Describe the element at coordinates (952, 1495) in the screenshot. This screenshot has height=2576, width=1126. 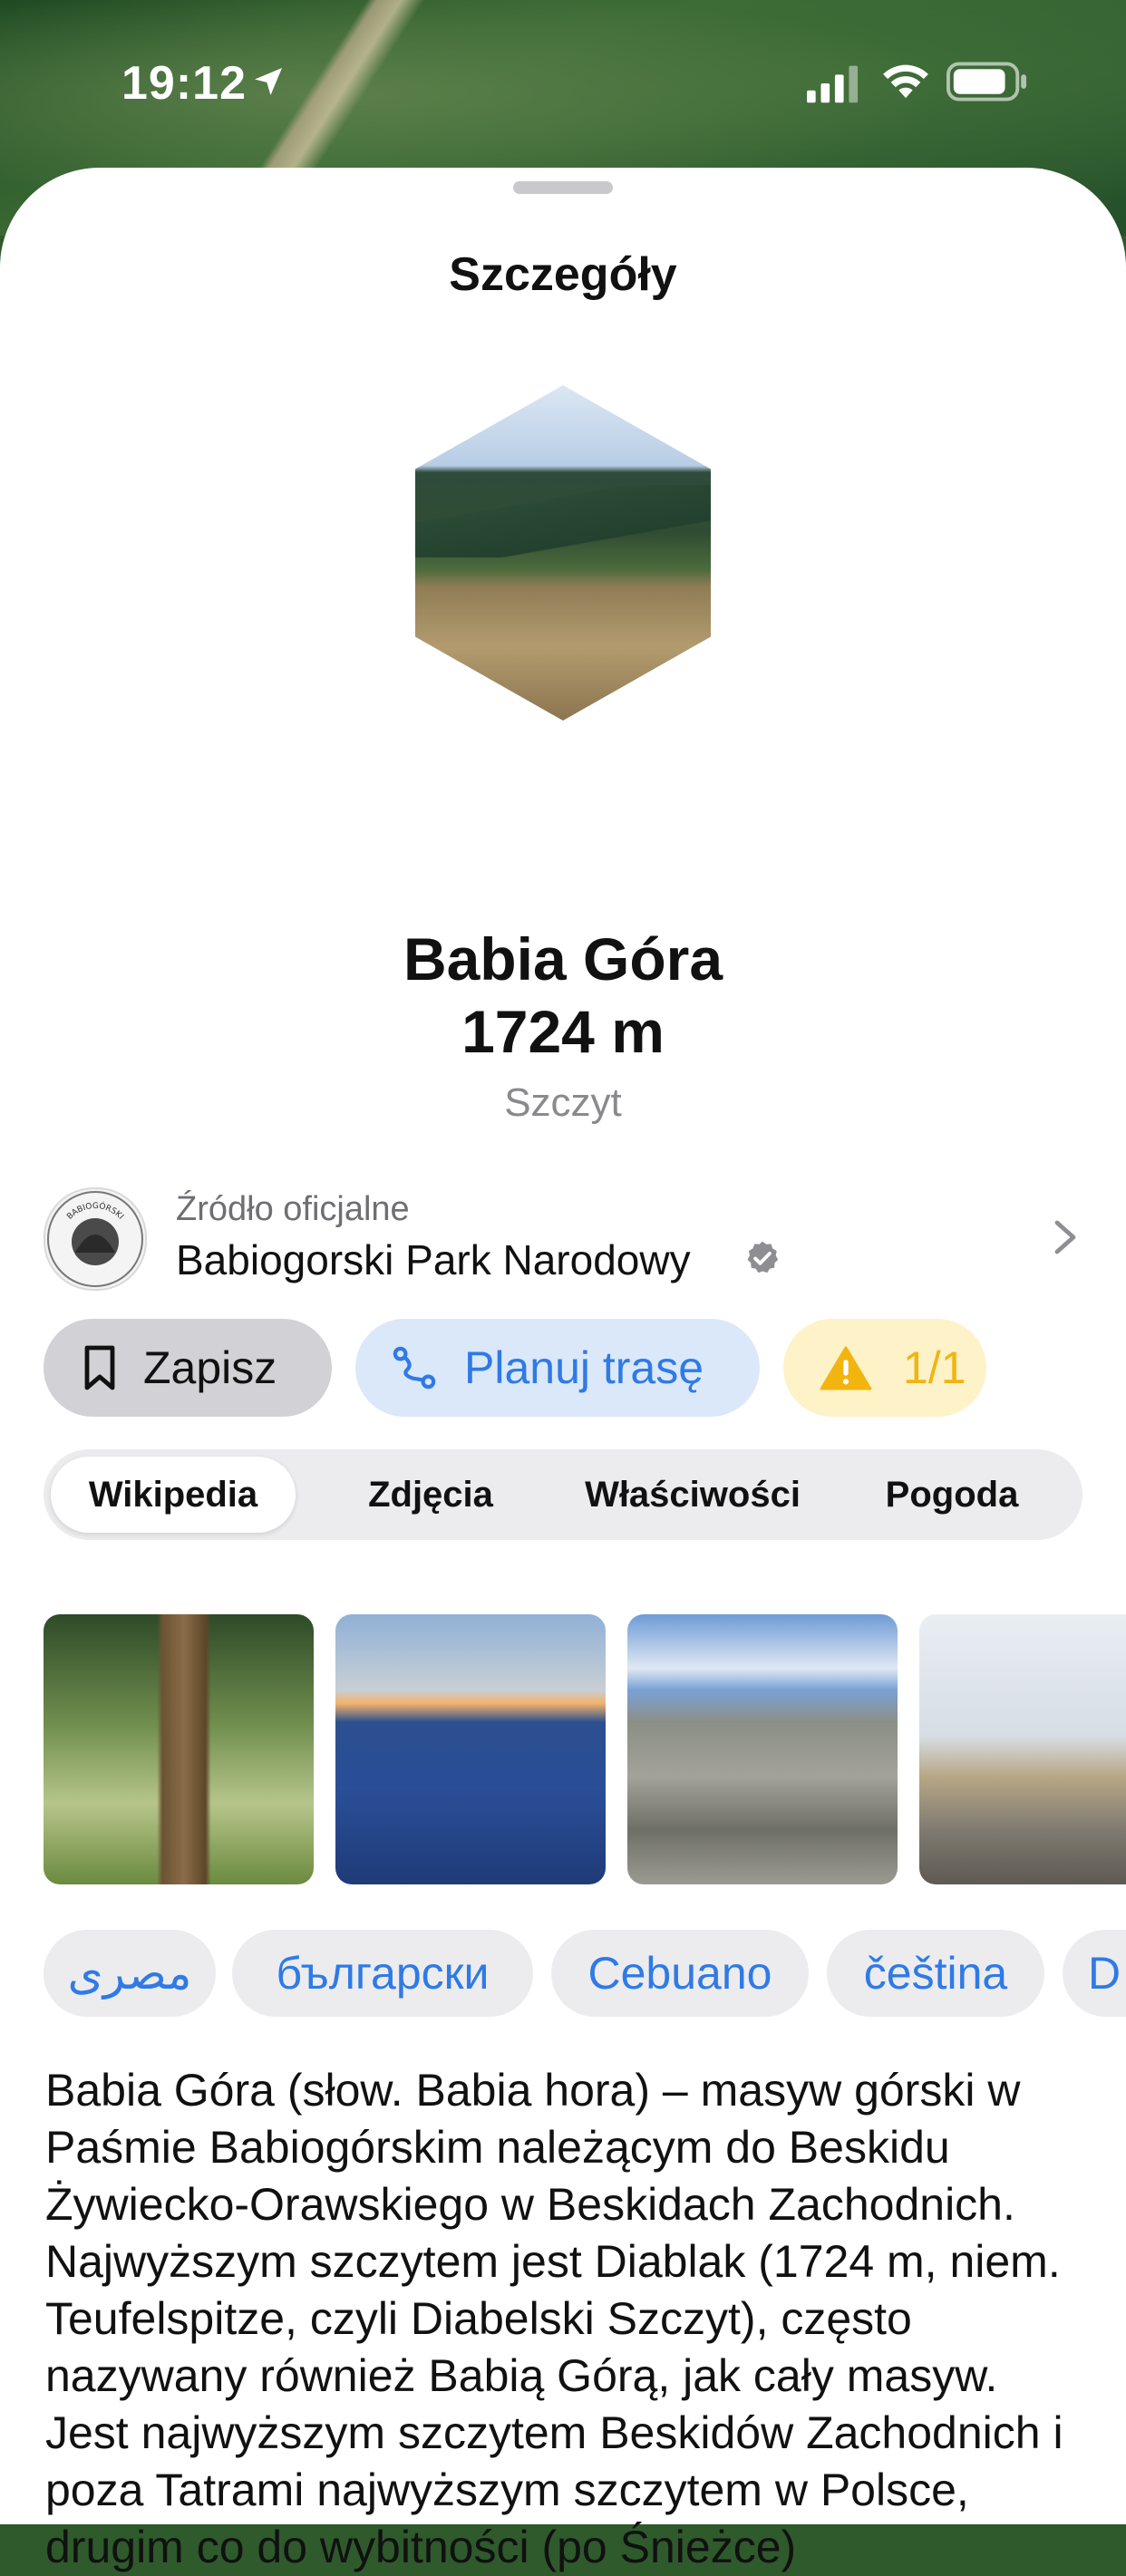
I see `tab-weather: Pogoda` at that location.